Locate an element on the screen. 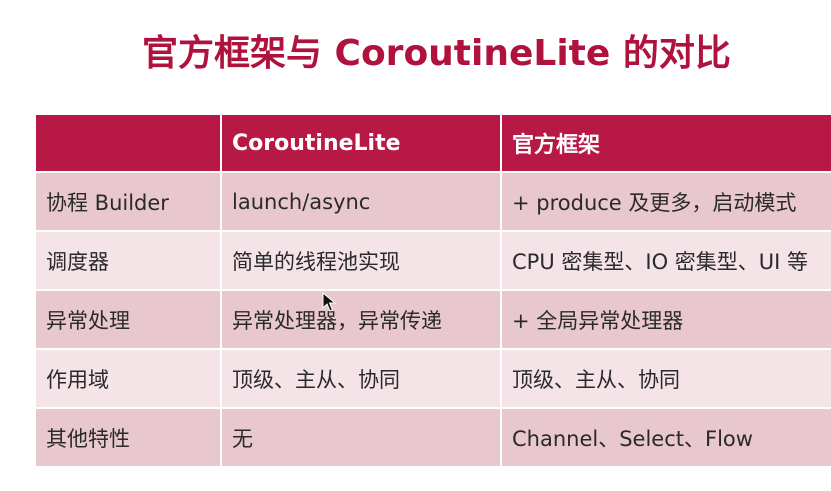  table-row: 作用域 顶级、主从、协同 顶级、主从、协同 is located at coordinates (432, 378).